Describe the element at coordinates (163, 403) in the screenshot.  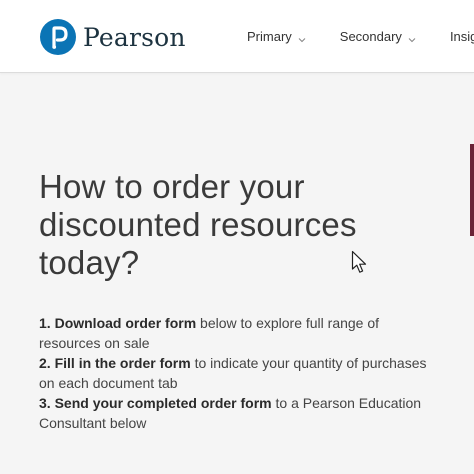
I see `step-bold: Send your completed order form` at that location.